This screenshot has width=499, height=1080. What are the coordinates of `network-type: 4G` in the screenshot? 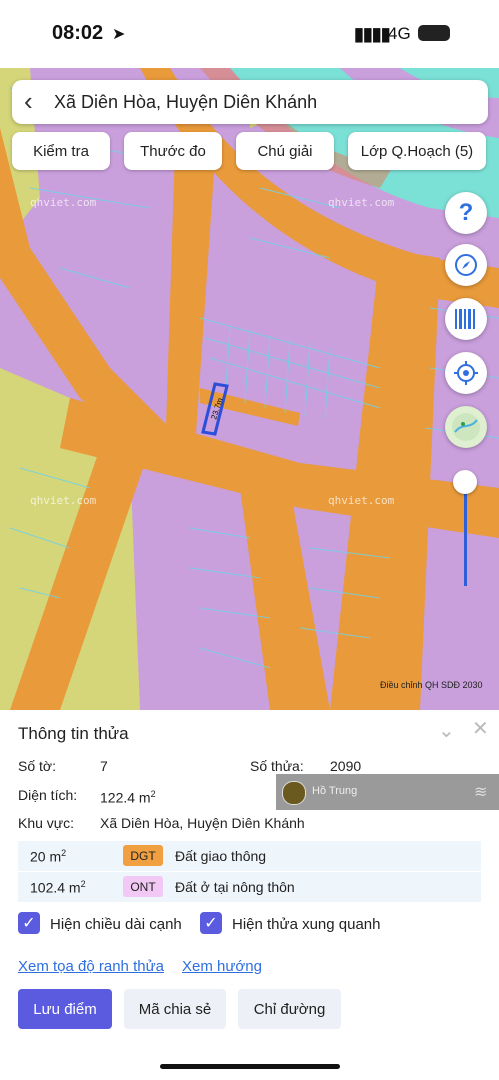 It's located at (399, 33).